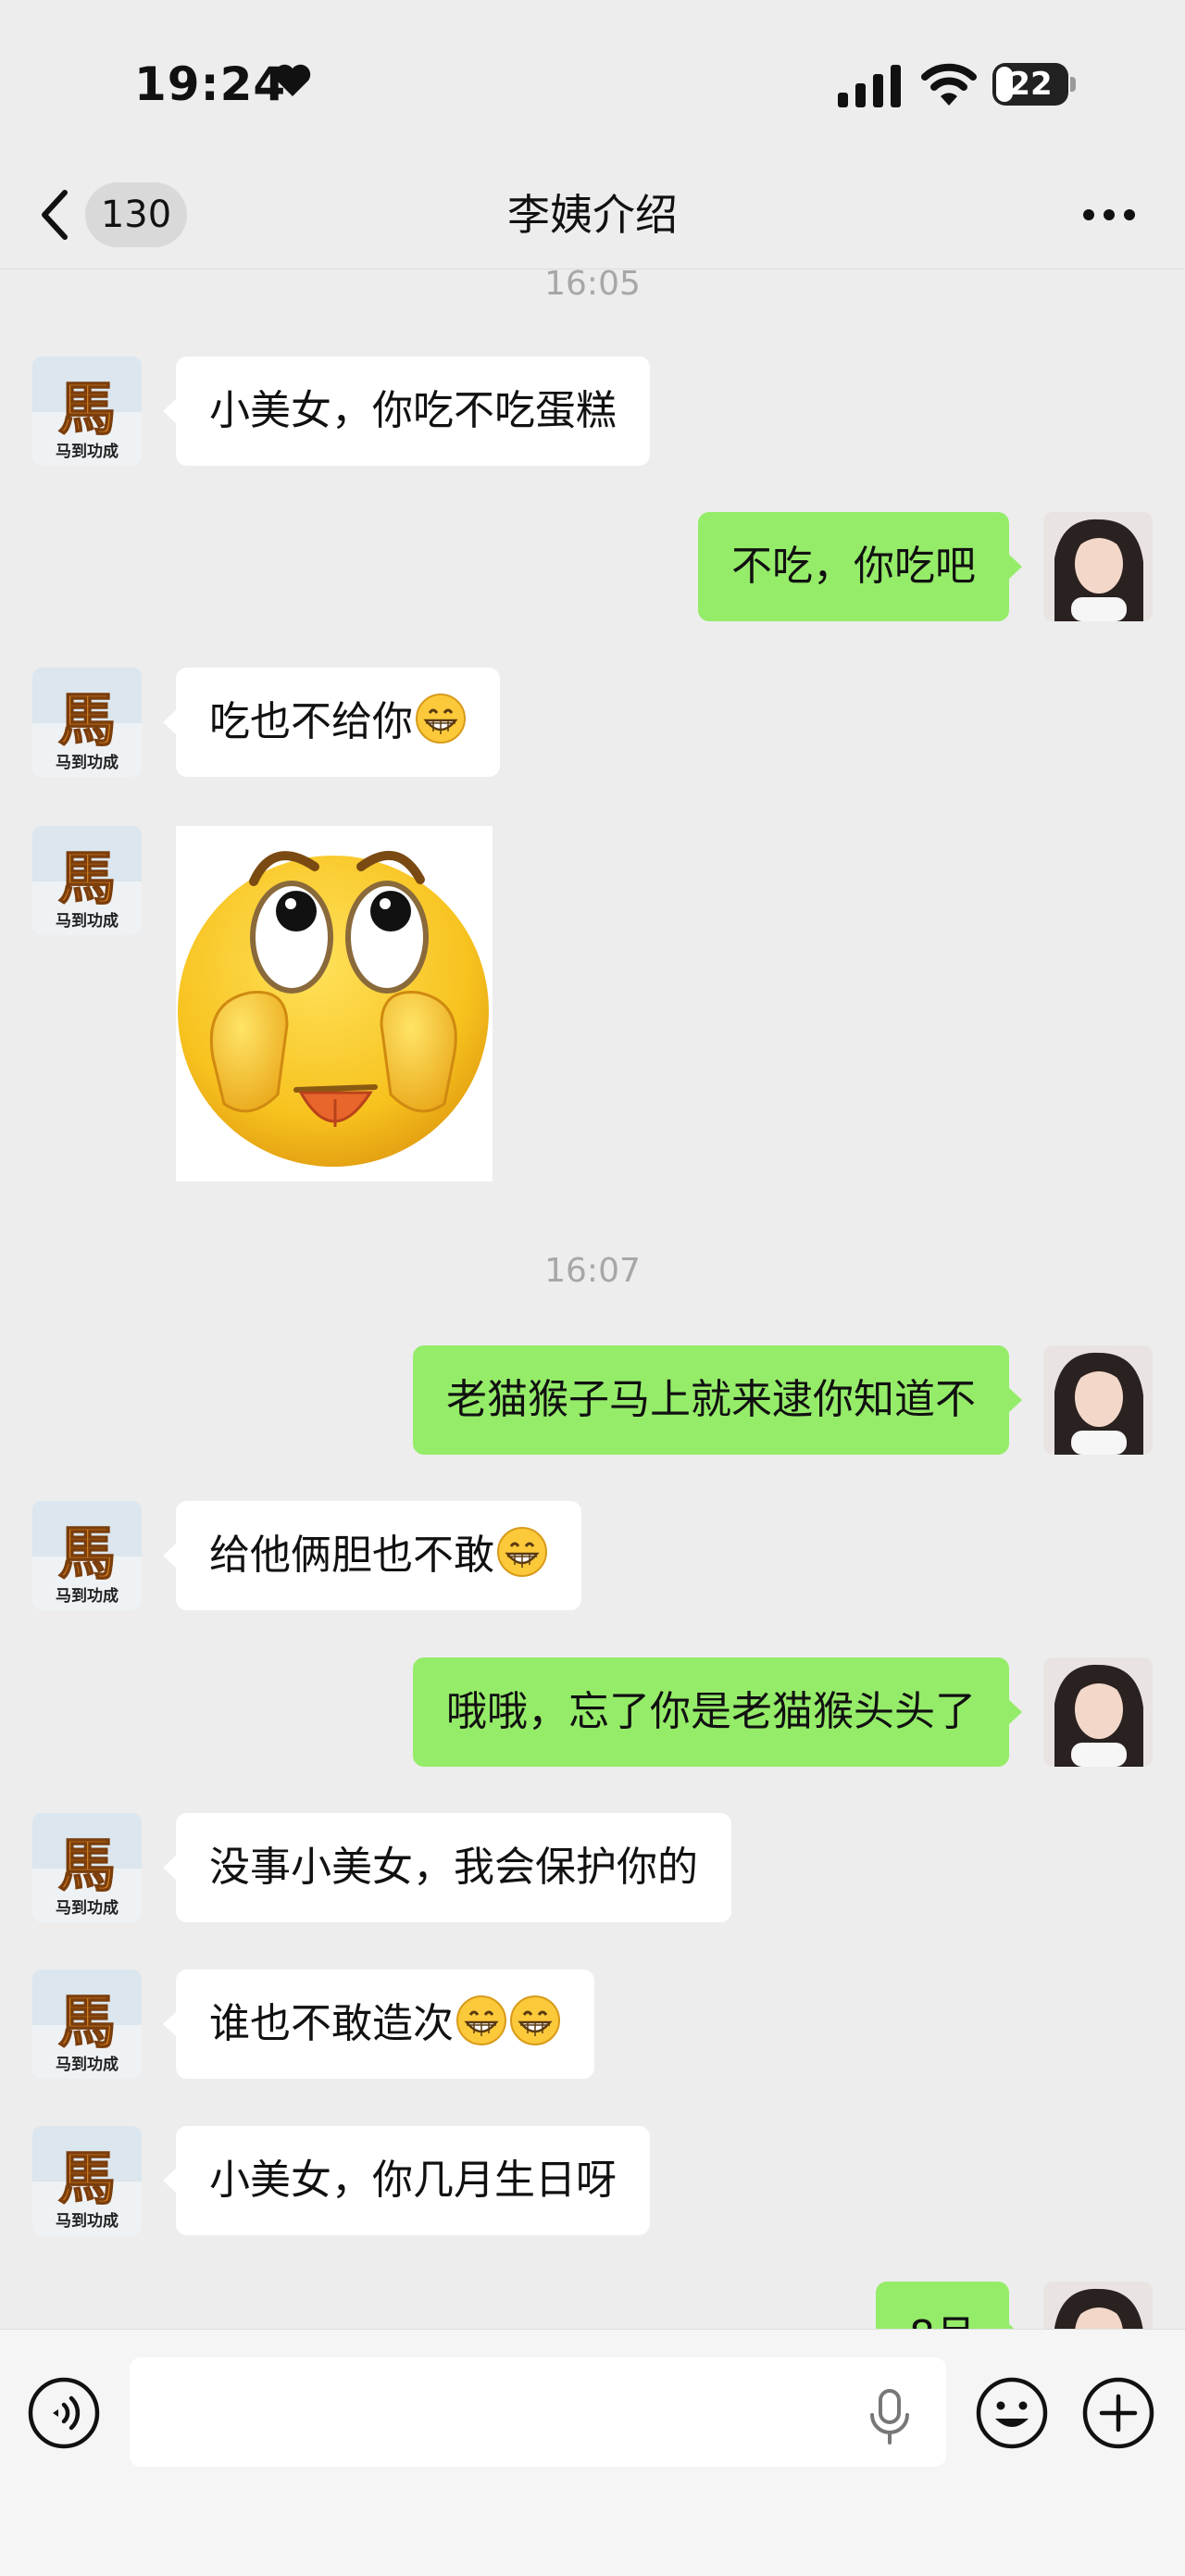 This screenshot has width=1185, height=2576. I want to click on heart-icon, so click(292, 80).